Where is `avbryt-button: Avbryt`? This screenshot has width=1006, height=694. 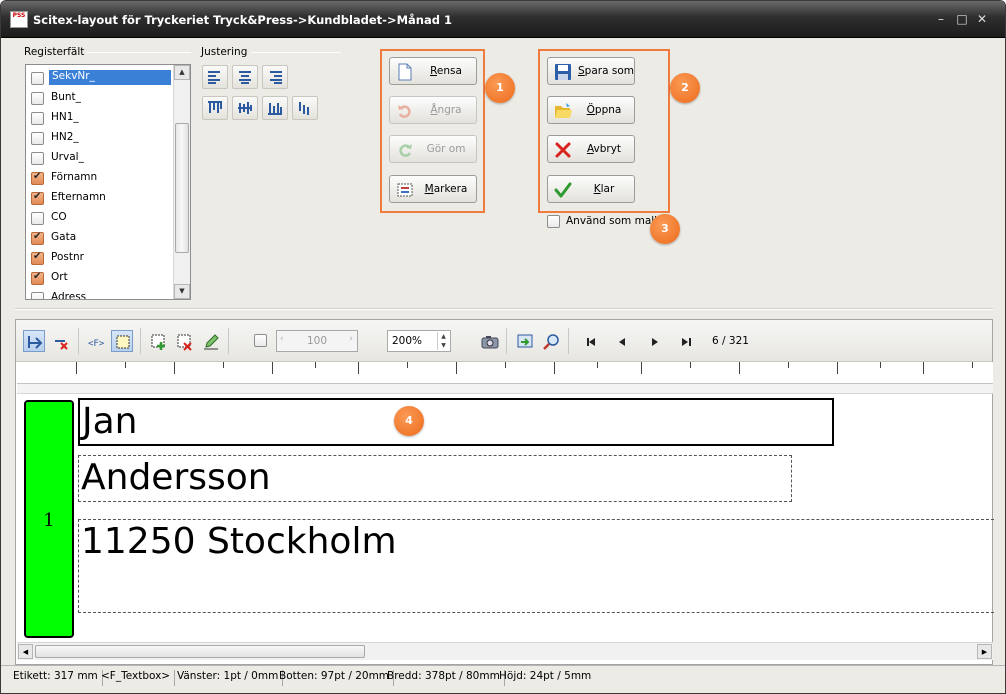
avbryt-button: Avbryt is located at coordinates (591, 149).